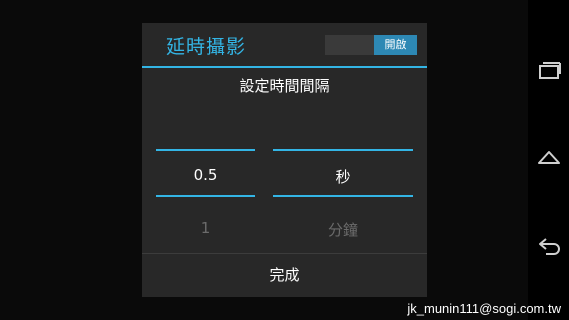  What do you see at coordinates (549, 71) in the screenshot?
I see `recent-apps-icon` at bounding box center [549, 71].